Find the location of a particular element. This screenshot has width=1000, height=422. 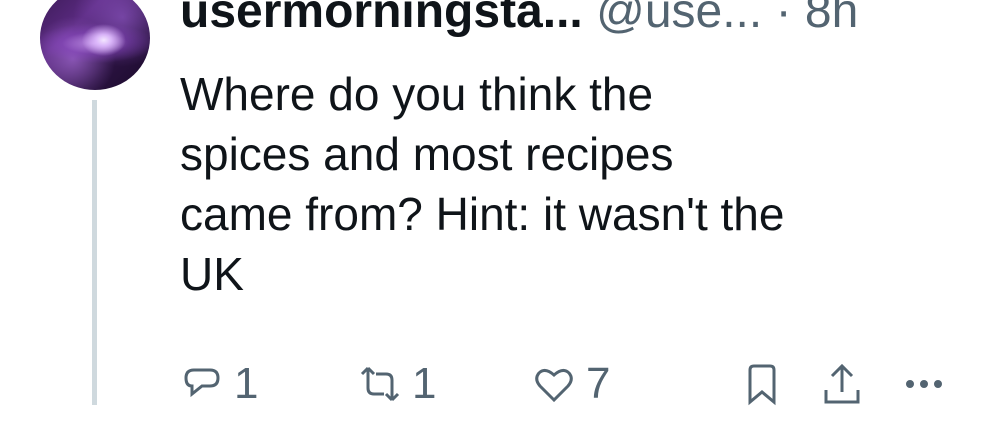

more-icon is located at coordinates (924, 384).